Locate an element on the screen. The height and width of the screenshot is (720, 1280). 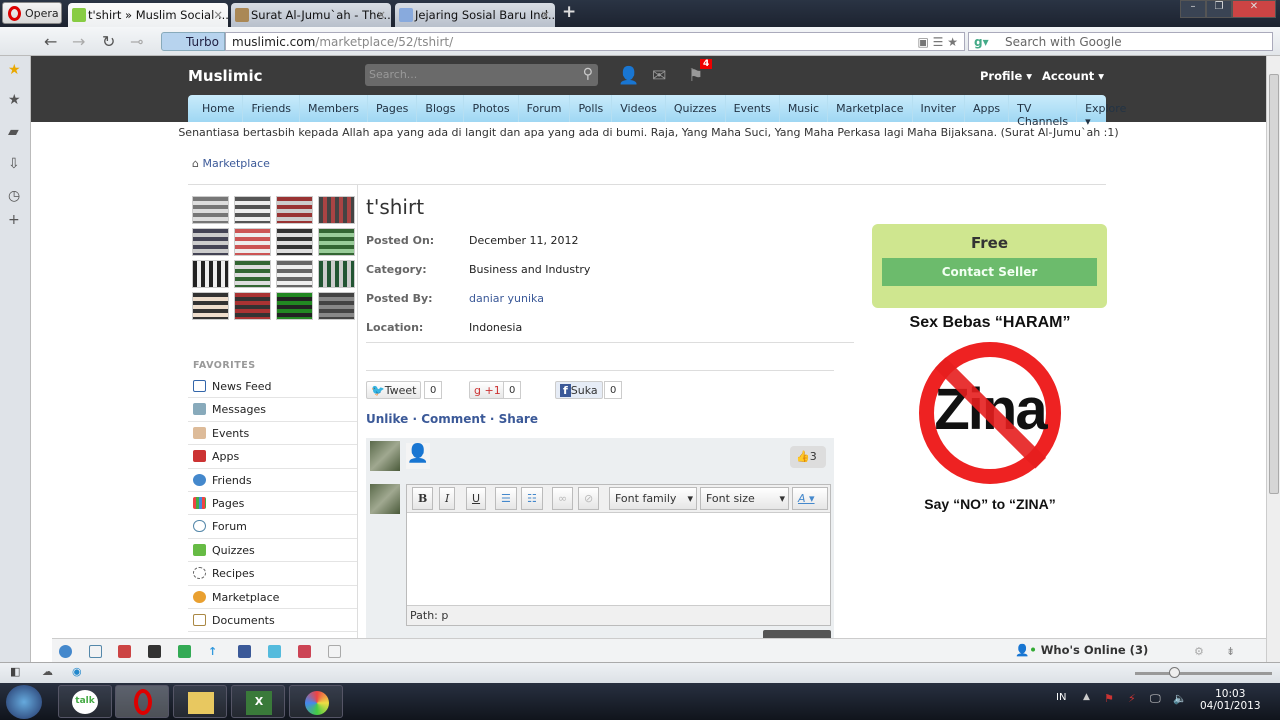
fav-forum: Forum is located at coordinates (272, 527).